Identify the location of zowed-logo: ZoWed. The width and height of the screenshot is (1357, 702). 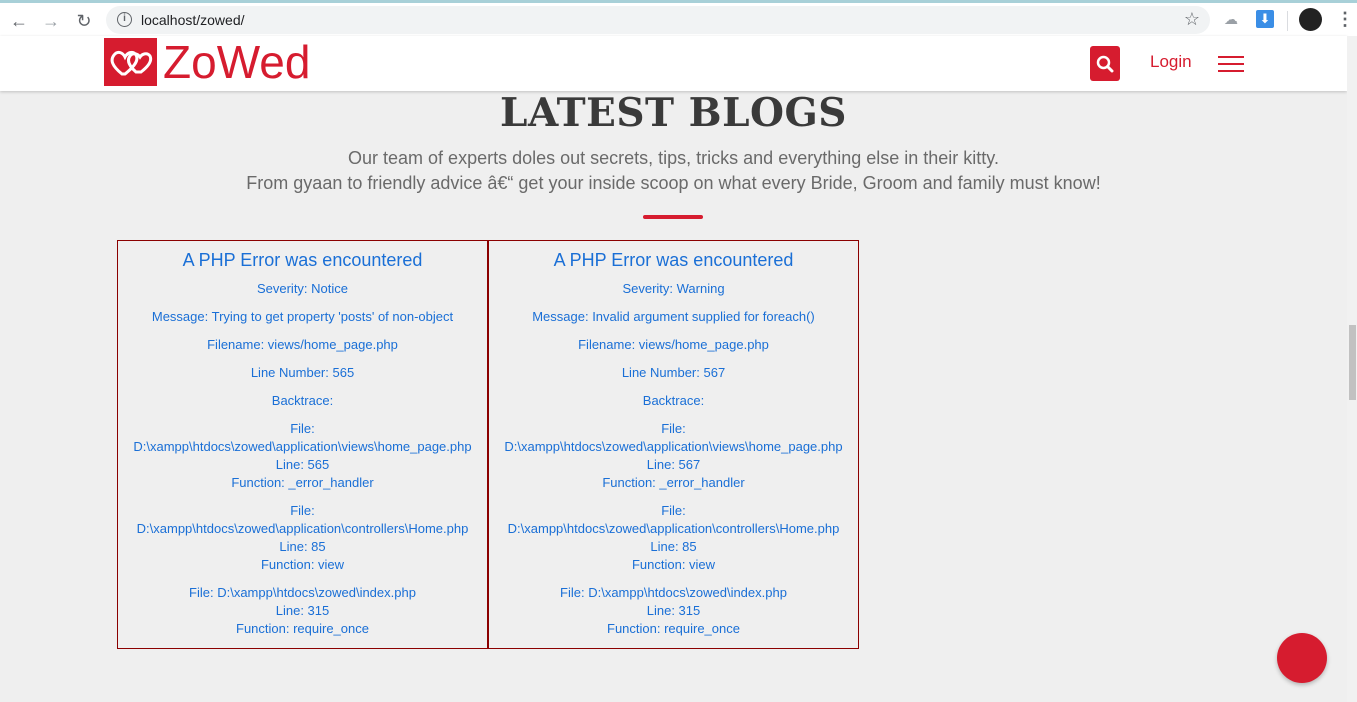
(207, 62).